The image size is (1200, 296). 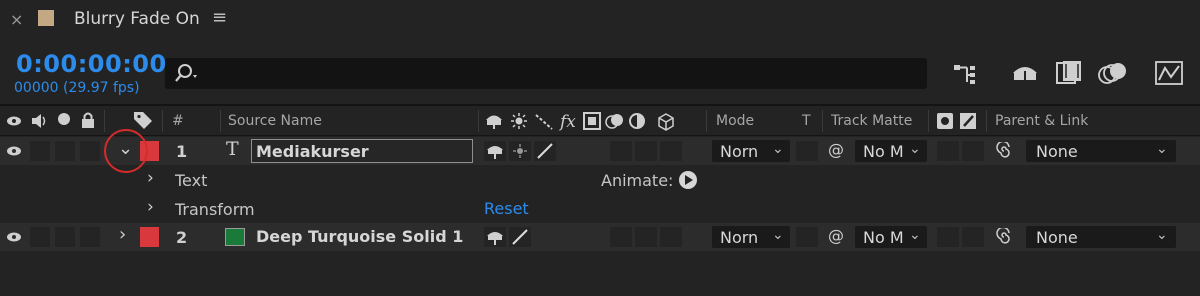 I want to click on property-row-transform: › Transform Reset, so click(x=600, y=209).